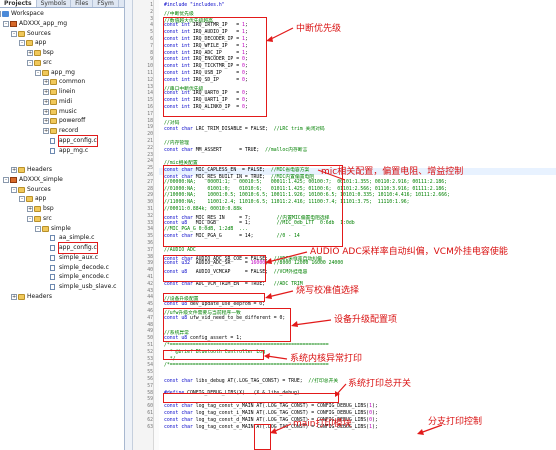 This screenshot has height=450, width=556. I want to click on tree-item: + midi, so click(62, 102).